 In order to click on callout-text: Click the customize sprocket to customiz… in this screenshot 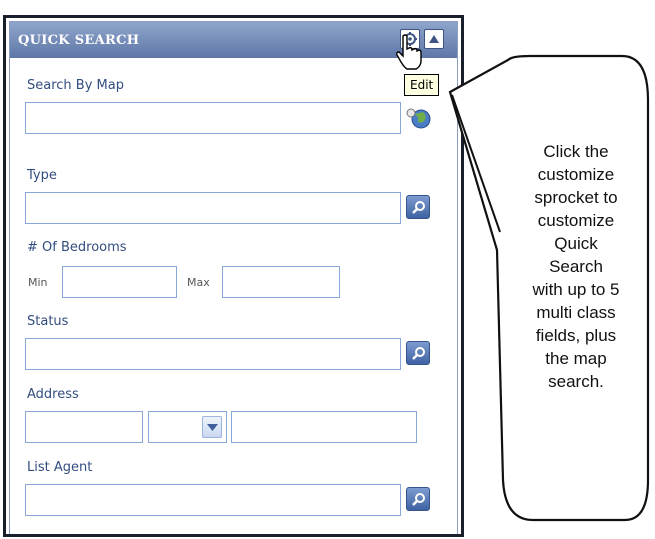, I will do `click(576, 266)`.